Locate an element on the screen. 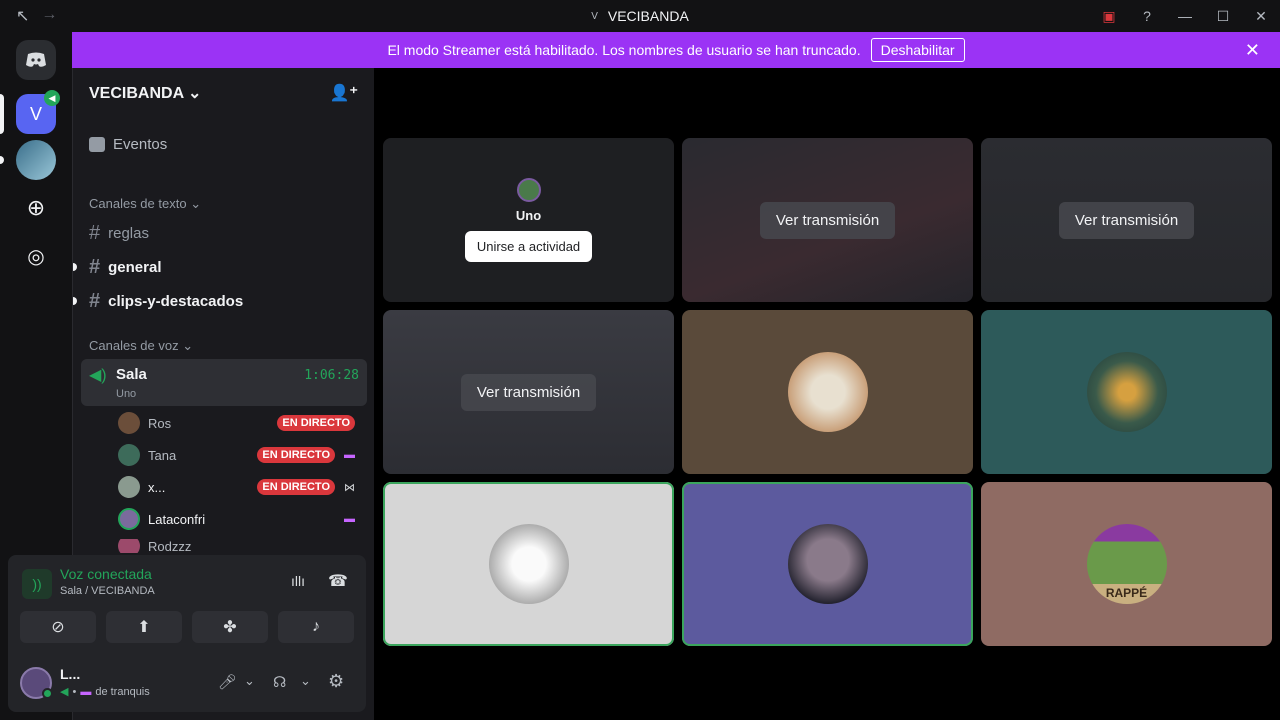 The image size is (1280, 720). user-avatar is located at coordinates (827, 564).